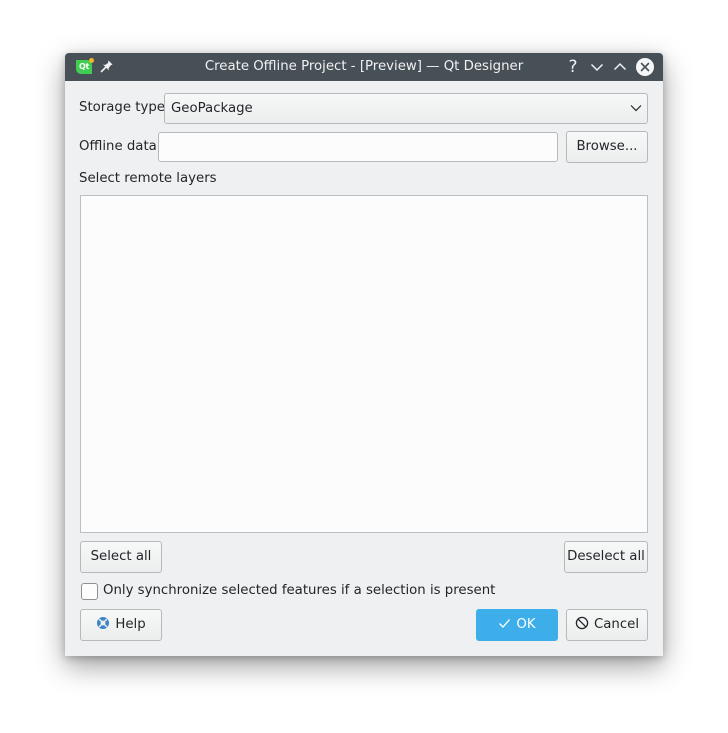  What do you see at coordinates (148, 178) in the screenshot?
I see `remote-layers-label: Select remote layers` at bounding box center [148, 178].